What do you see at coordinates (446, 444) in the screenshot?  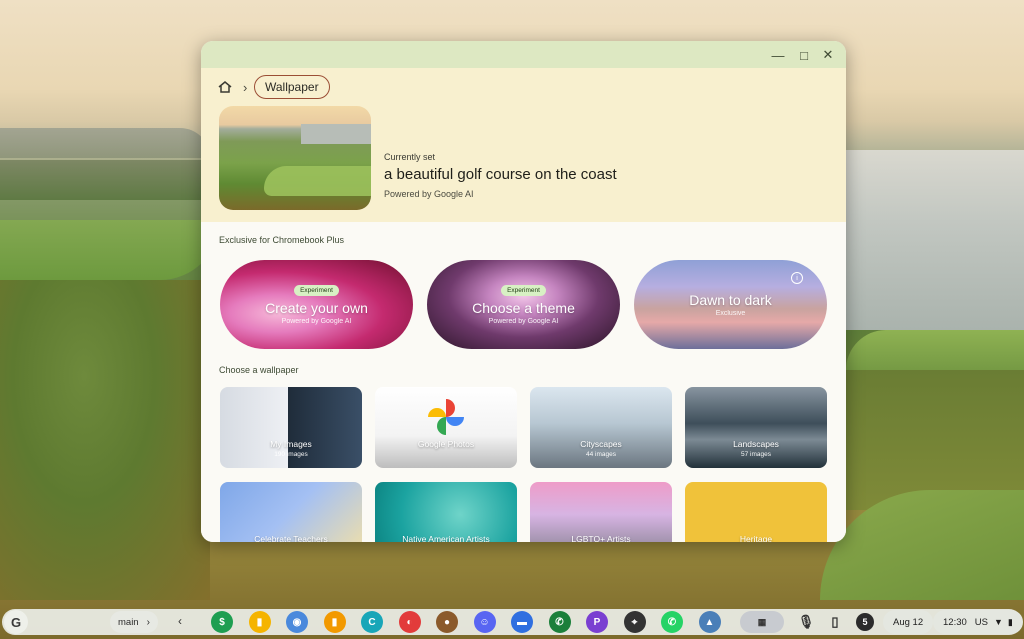 I see `tile-name: Google Photos` at bounding box center [446, 444].